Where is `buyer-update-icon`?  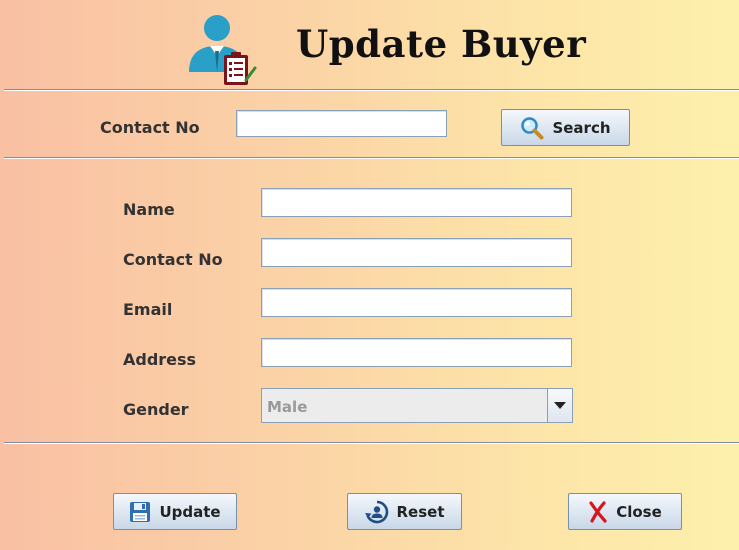 buyer-update-icon is located at coordinates (222, 48).